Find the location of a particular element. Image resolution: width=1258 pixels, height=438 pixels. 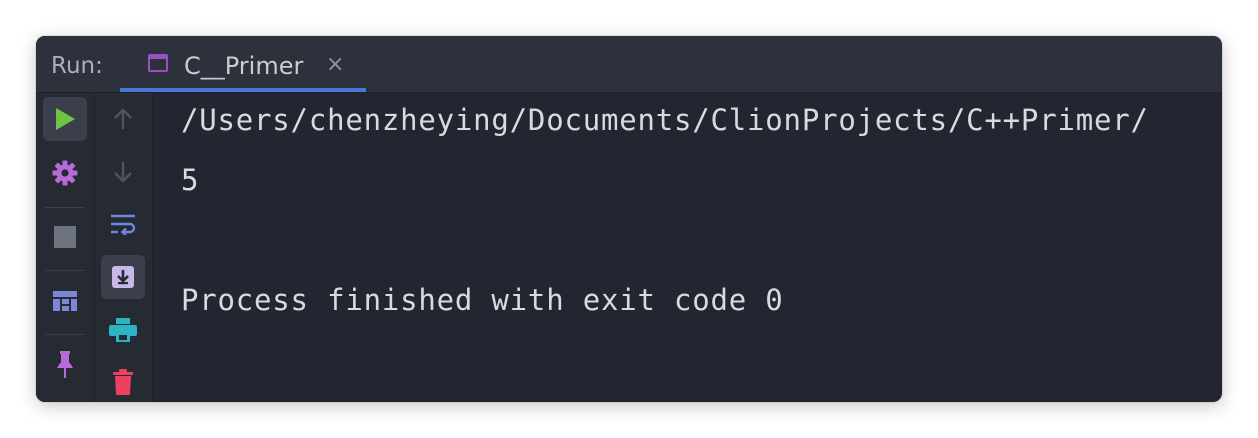

tab-c-primer: C__Primer × is located at coordinates (243, 64).